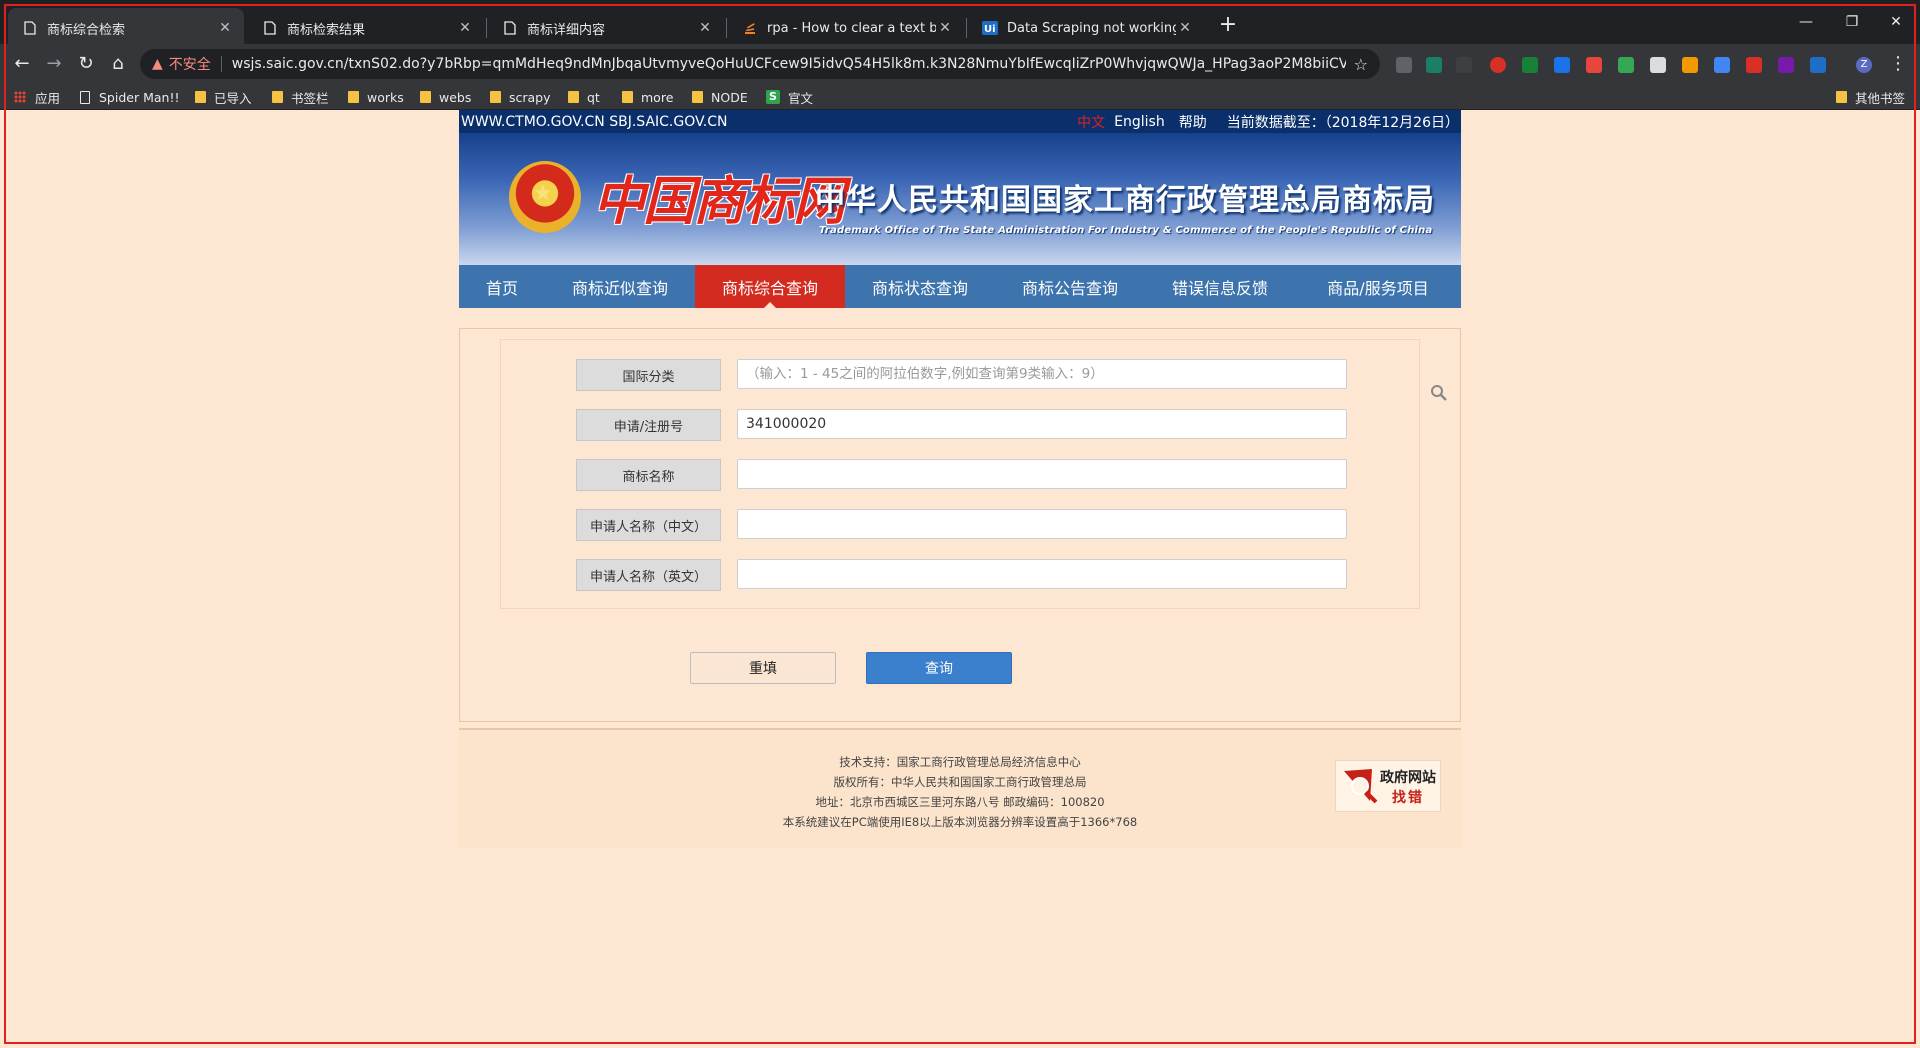 The height and width of the screenshot is (1048, 1920). I want to click on search-form: 国际分类 申请/注册号 商标名称 申请人名称（中文） 申请人名称（, so click(973, 474).